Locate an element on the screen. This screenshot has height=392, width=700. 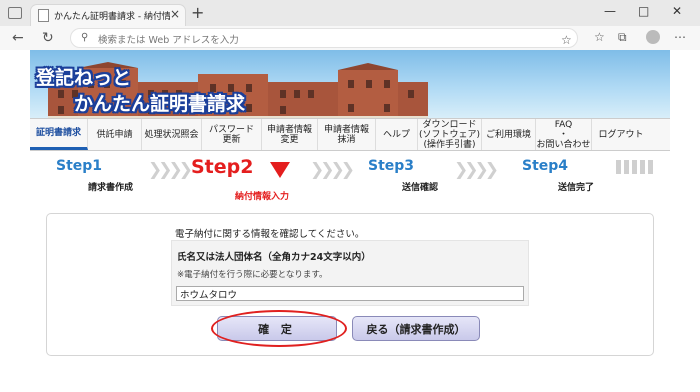
minimize-button: — is located at coordinates (610, 11).